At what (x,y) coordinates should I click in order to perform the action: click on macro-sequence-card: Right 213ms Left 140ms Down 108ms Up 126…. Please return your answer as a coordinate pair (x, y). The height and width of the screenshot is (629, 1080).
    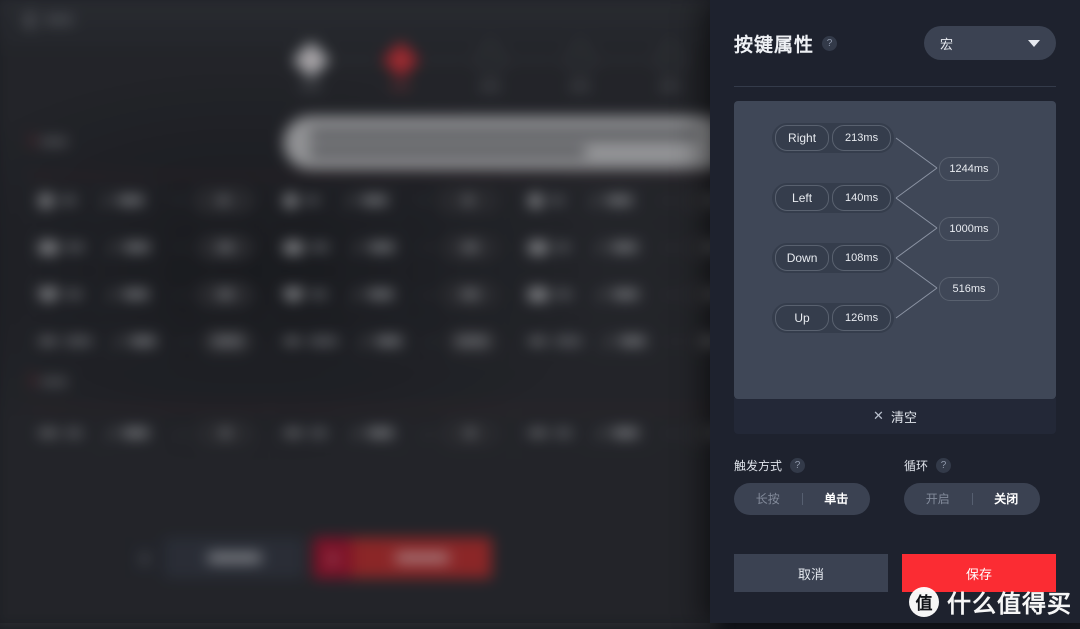
    Looking at the image, I should click on (895, 250).